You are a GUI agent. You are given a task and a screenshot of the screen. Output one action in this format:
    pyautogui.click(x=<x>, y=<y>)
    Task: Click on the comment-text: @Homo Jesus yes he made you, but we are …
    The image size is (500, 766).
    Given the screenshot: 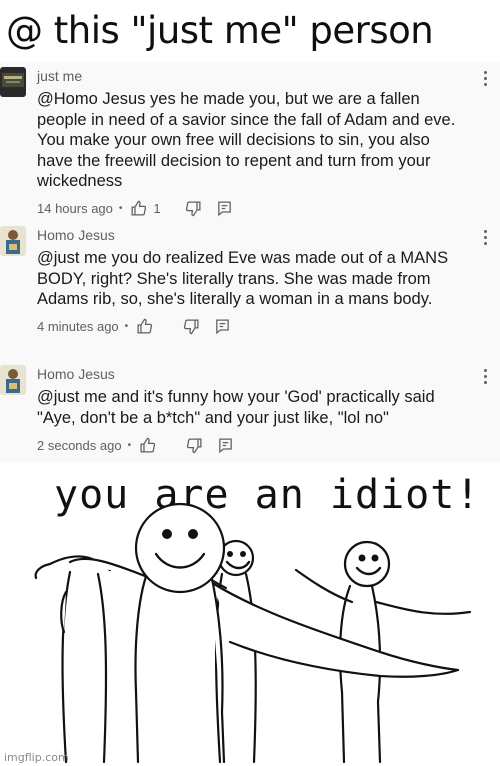 What is the action you would take?
    pyautogui.click(x=246, y=140)
    